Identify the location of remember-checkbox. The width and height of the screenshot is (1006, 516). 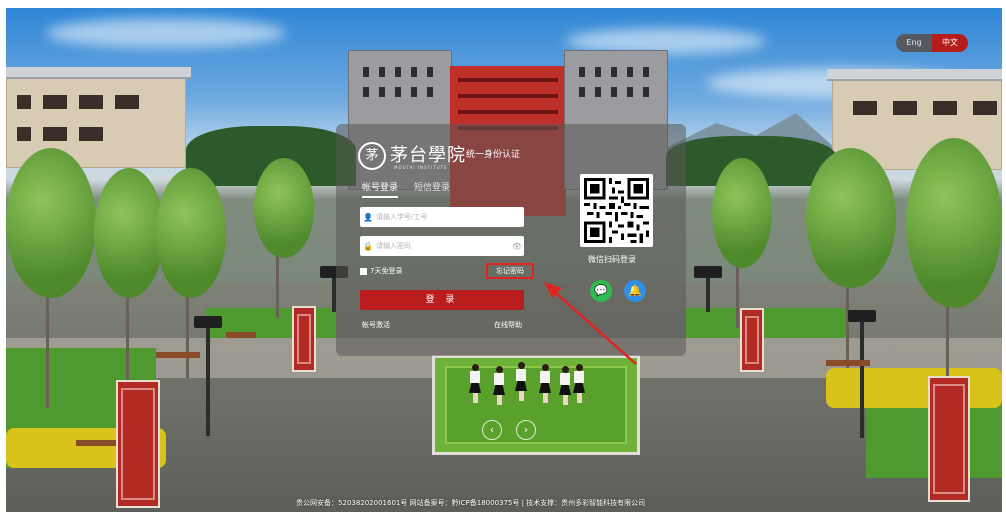
(363, 271).